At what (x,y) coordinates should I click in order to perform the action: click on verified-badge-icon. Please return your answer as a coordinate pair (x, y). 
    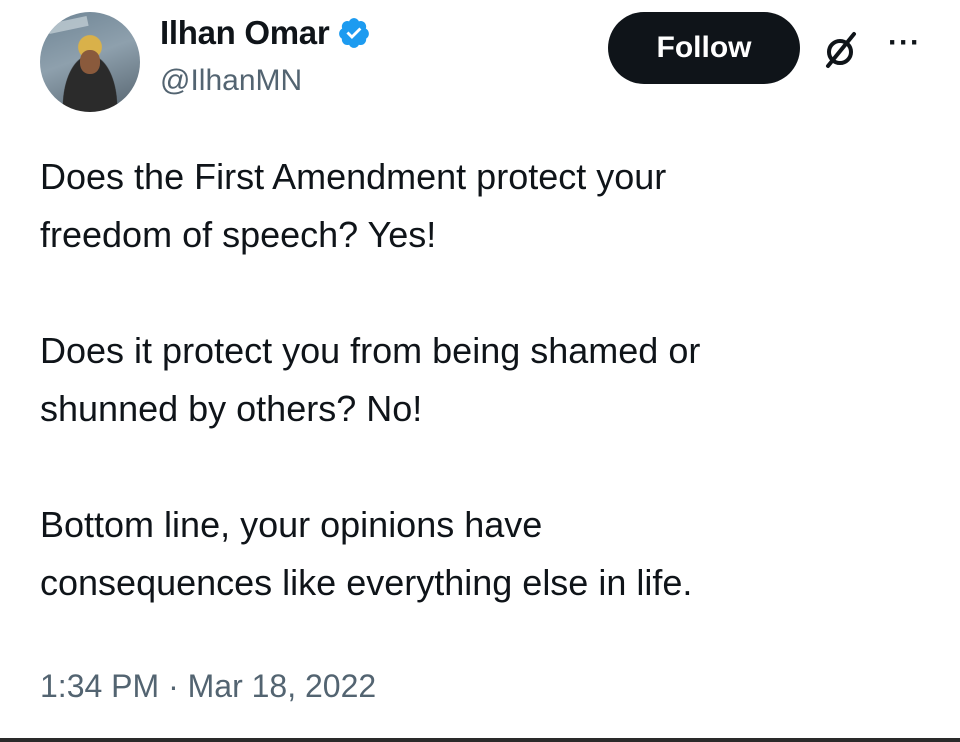
    Looking at the image, I should click on (354, 33).